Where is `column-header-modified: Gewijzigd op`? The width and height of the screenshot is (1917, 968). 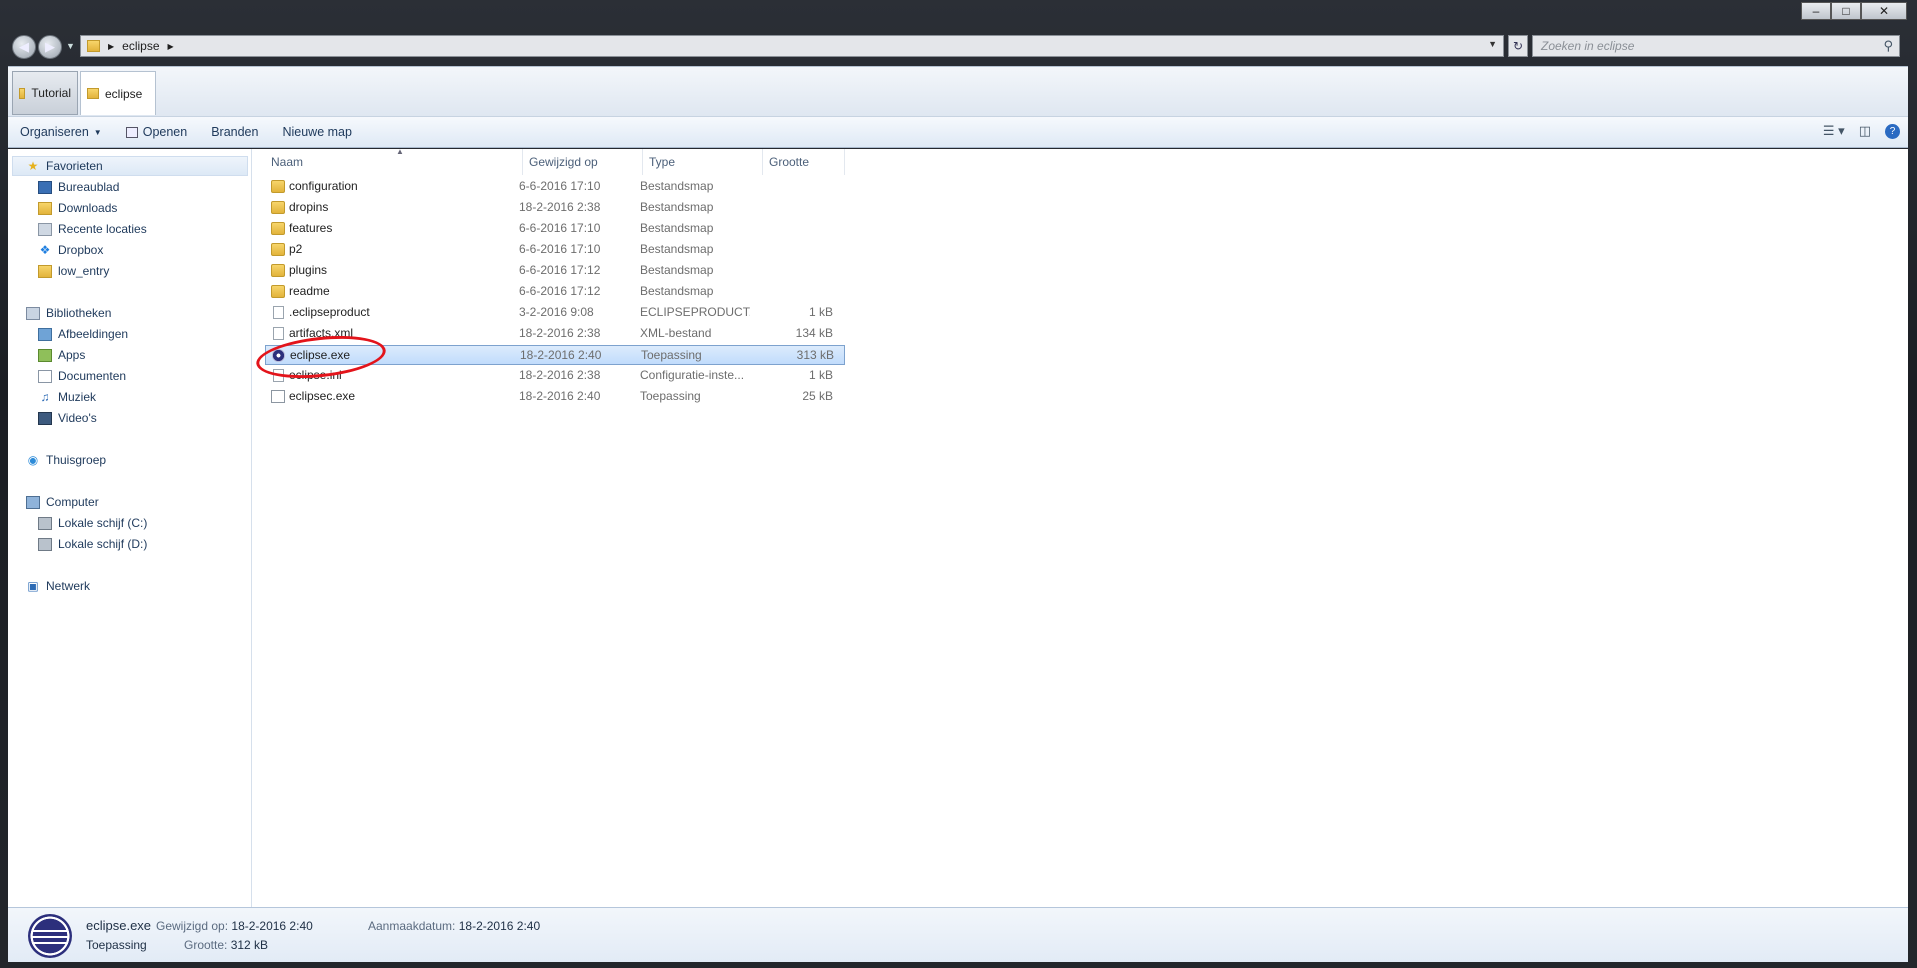 column-header-modified: Gewijzigd op is located at coordinates (583, 162).